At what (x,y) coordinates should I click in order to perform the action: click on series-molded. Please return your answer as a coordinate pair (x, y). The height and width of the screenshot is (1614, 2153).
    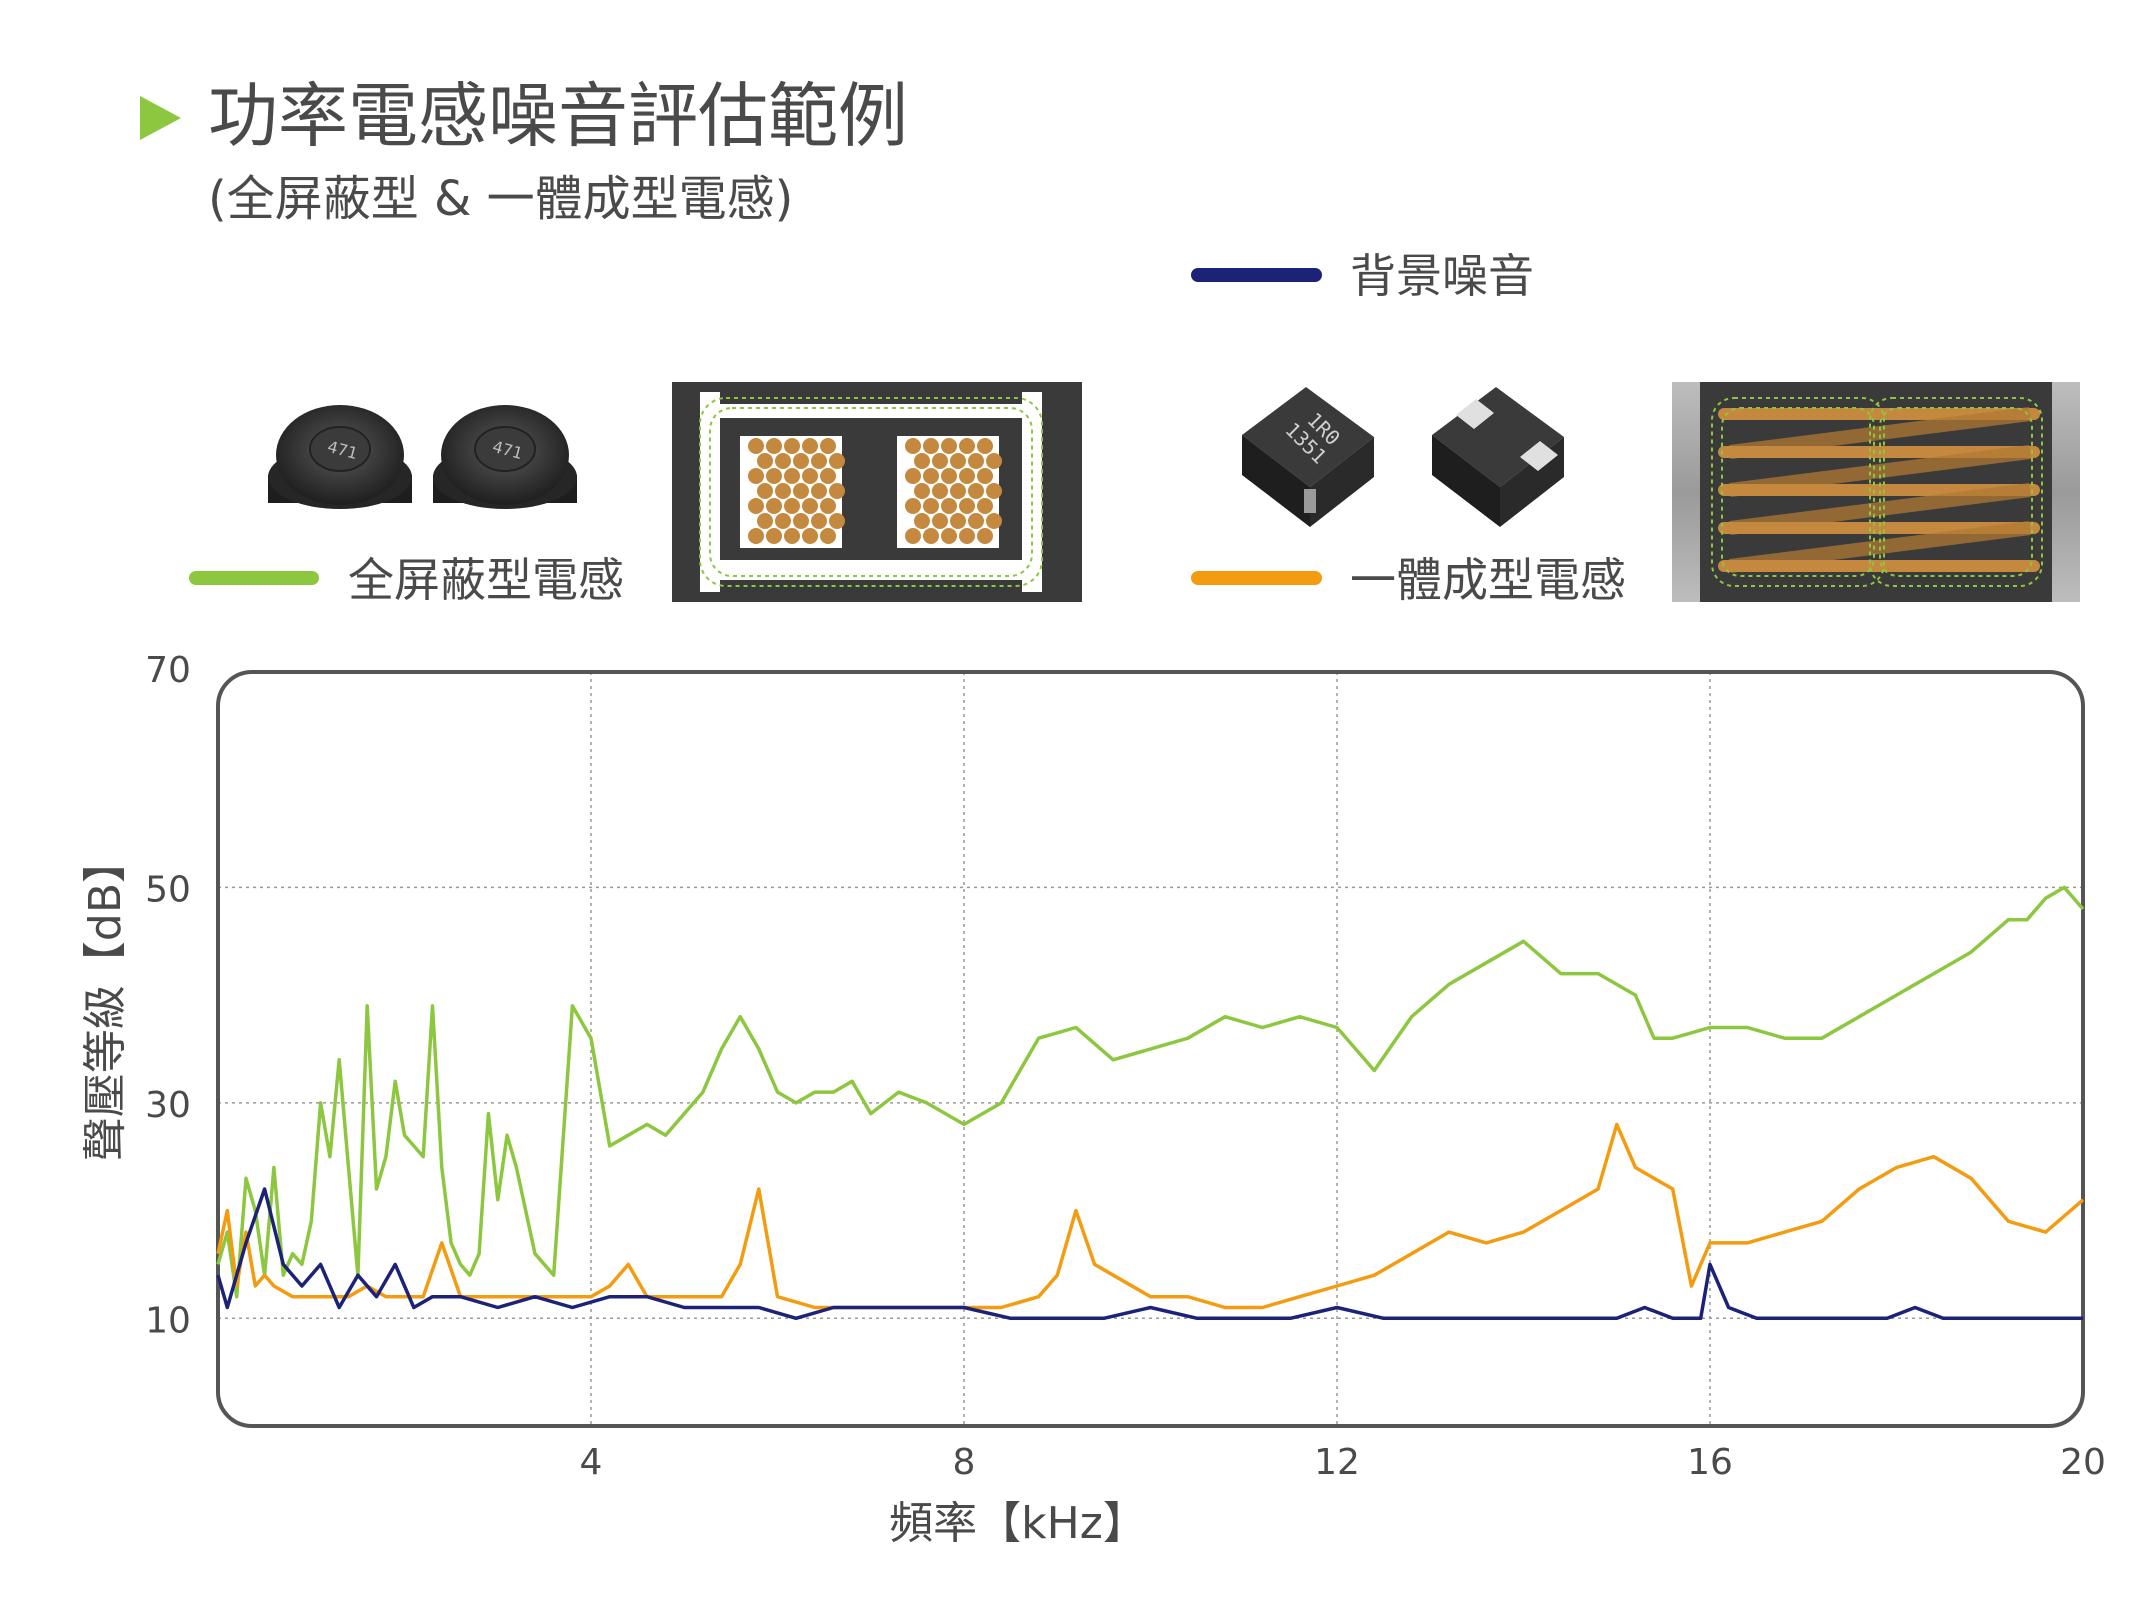
    Looking at the image, I should click on (1150, 1216).